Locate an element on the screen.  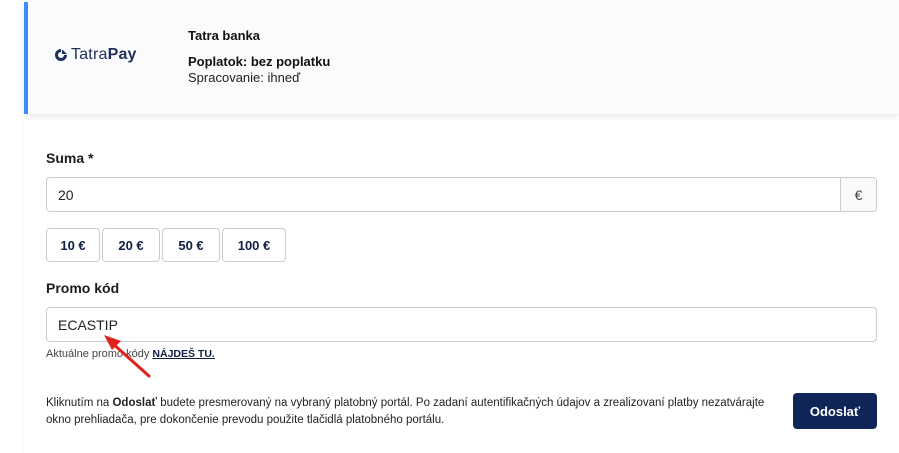
quick-amount-10-button: 10 € is located at coordinates (73, 245).